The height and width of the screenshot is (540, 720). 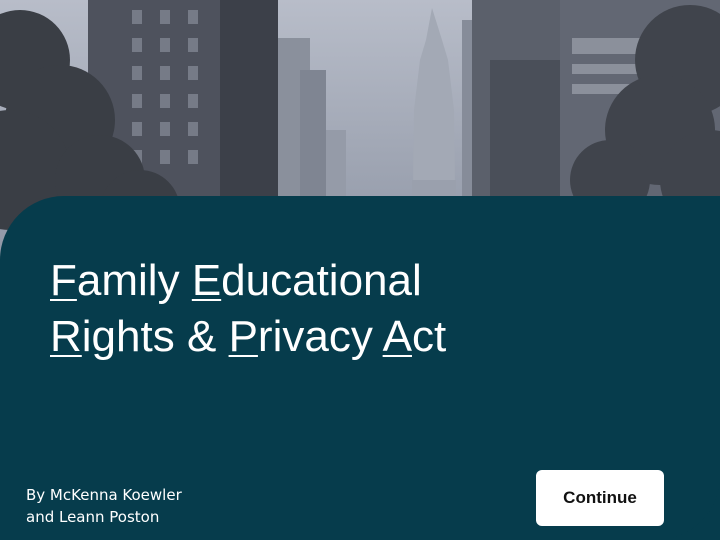 I want to click on title-line-1: Family Educational, so click(x=248, y=281).